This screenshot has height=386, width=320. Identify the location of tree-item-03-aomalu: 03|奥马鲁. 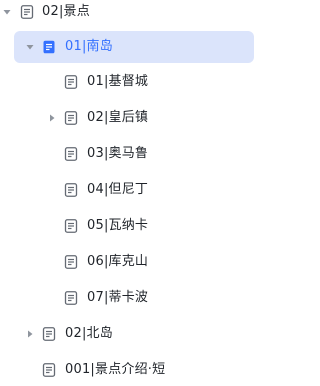
(130, 154).